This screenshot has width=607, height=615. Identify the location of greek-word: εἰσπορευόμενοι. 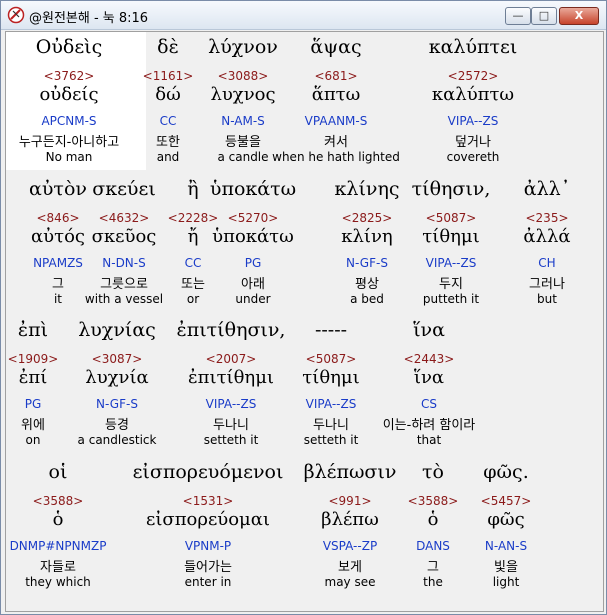
(208, 472).